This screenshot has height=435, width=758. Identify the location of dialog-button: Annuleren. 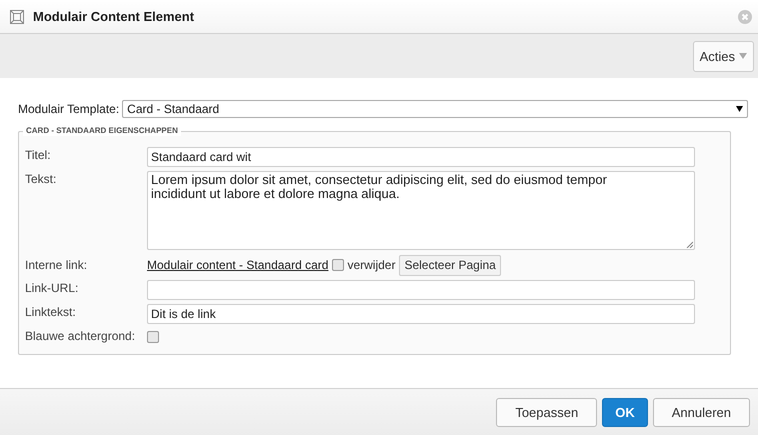
(701, 412).